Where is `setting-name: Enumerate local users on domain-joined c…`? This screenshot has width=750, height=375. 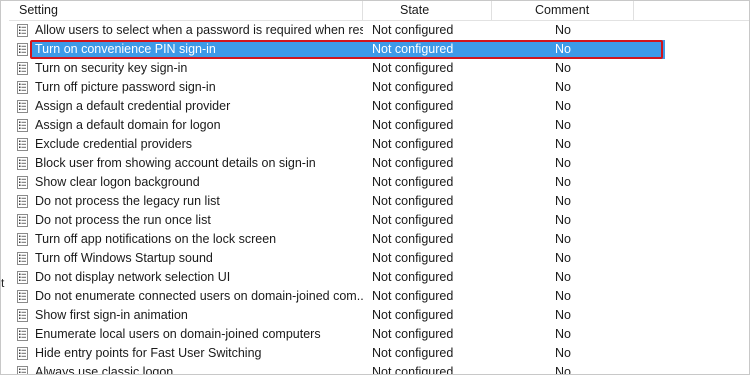 setting-name: Enumerate local users on domain-joined c… is located at coordinates (178, 334).